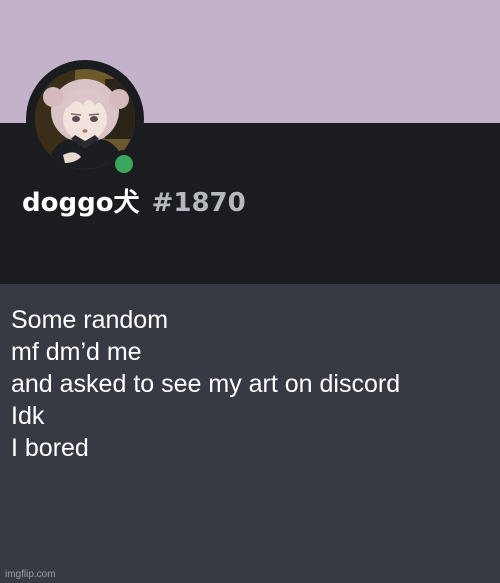 The height and width of the screenshot is (583, 500). What do you see at coordinates (206, 384) in the screenshot?
I see `message-line: and asked to see my art on discord` at bounding box center [206, 384].